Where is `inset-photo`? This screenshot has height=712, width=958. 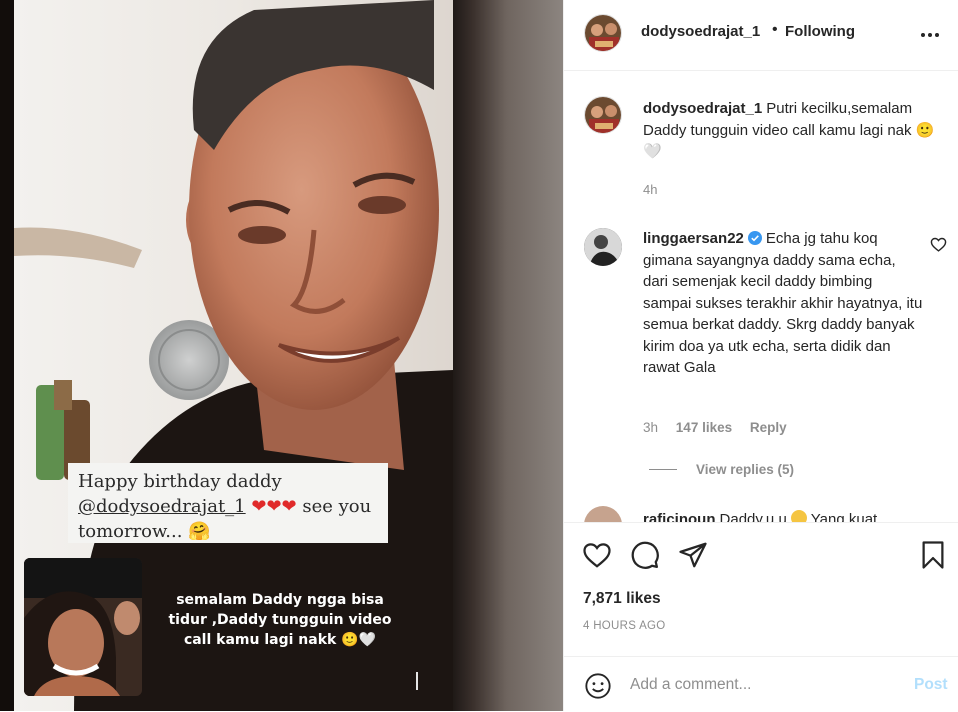
inset-photo is located at coordinates (83, 627).